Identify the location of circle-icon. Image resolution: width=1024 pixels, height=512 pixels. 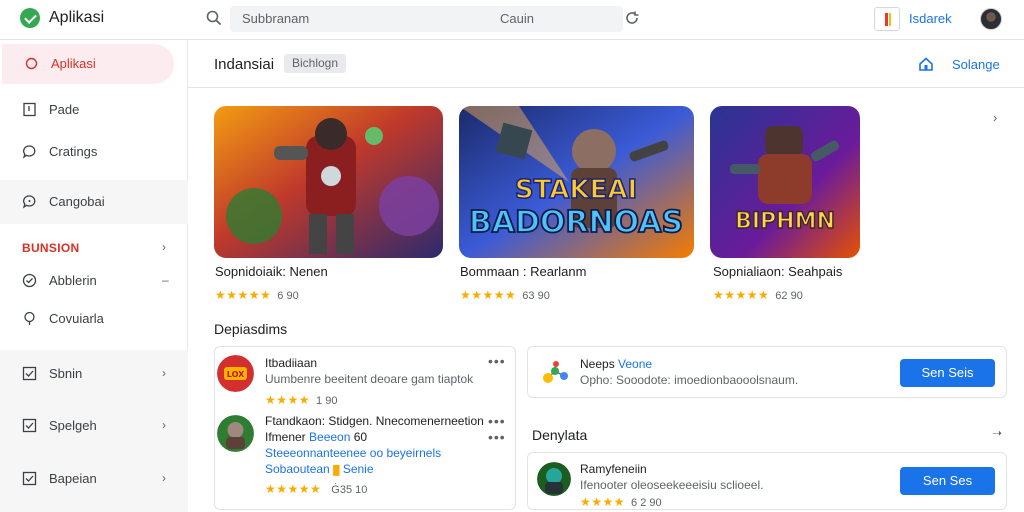
(31, 63).